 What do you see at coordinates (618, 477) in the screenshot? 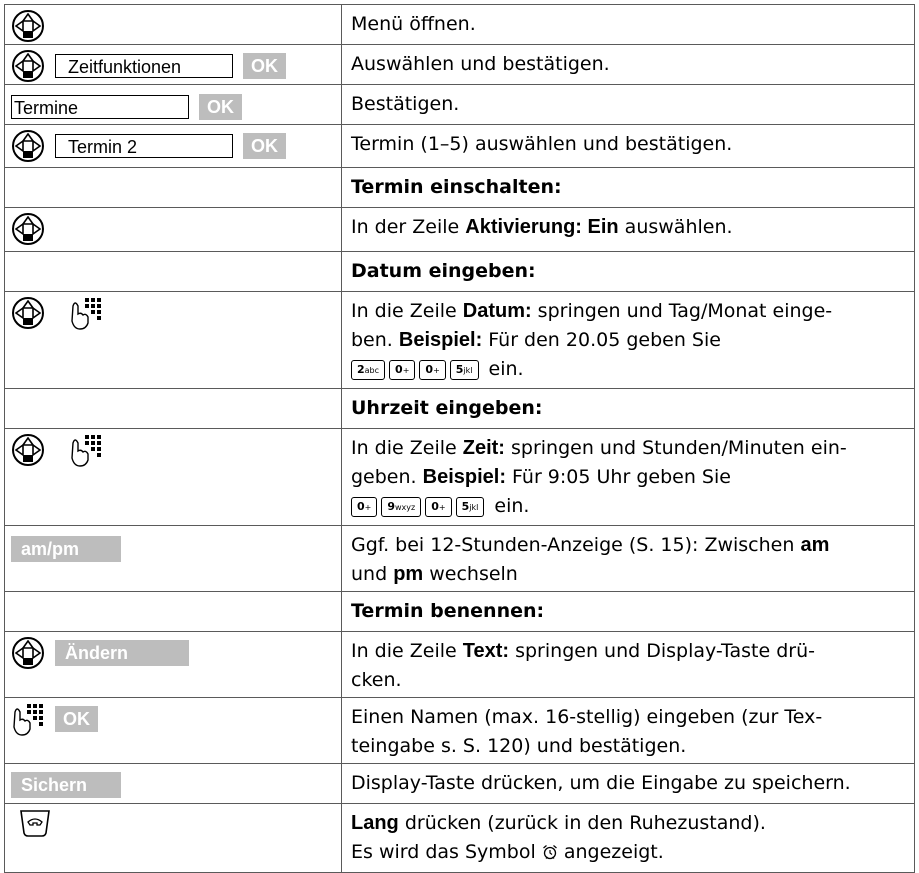
I see `text-part: Für 9:05 Uhr geben Sie` at bounding box center [618, 477].